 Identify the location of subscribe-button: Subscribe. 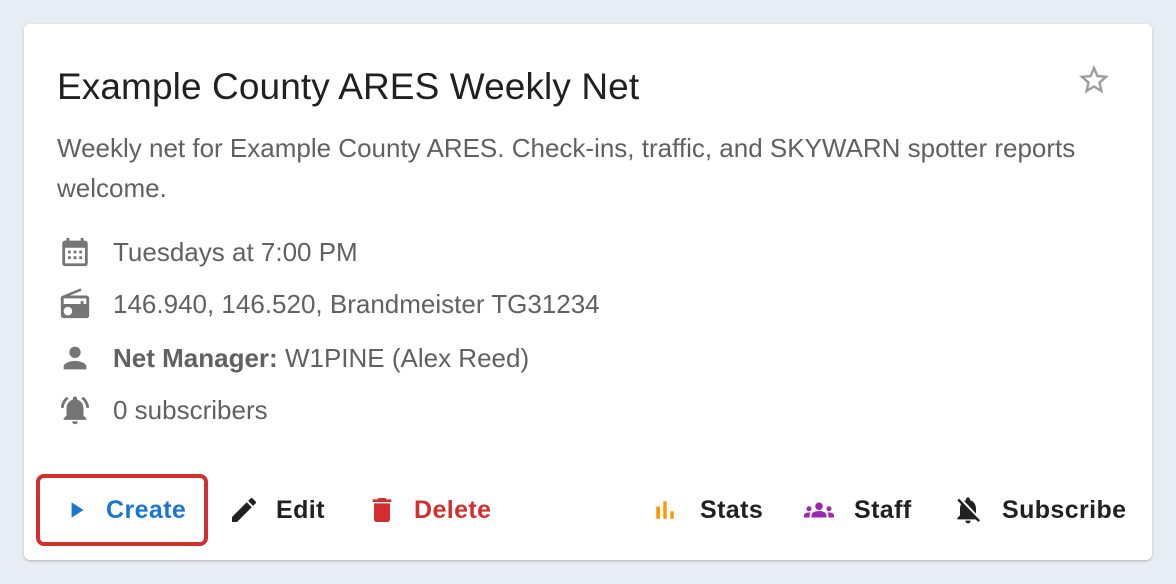
(1039, 510).